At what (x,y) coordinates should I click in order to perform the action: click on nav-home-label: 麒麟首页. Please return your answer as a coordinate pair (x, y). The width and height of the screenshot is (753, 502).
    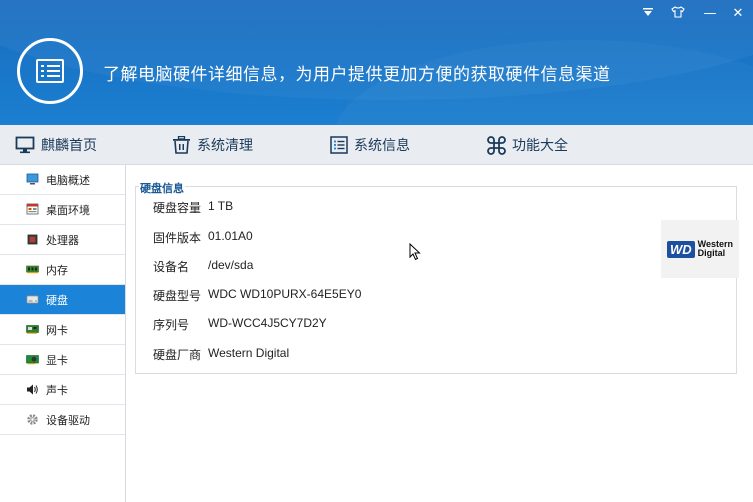
    Looking at the image, I should click on (69, 146).